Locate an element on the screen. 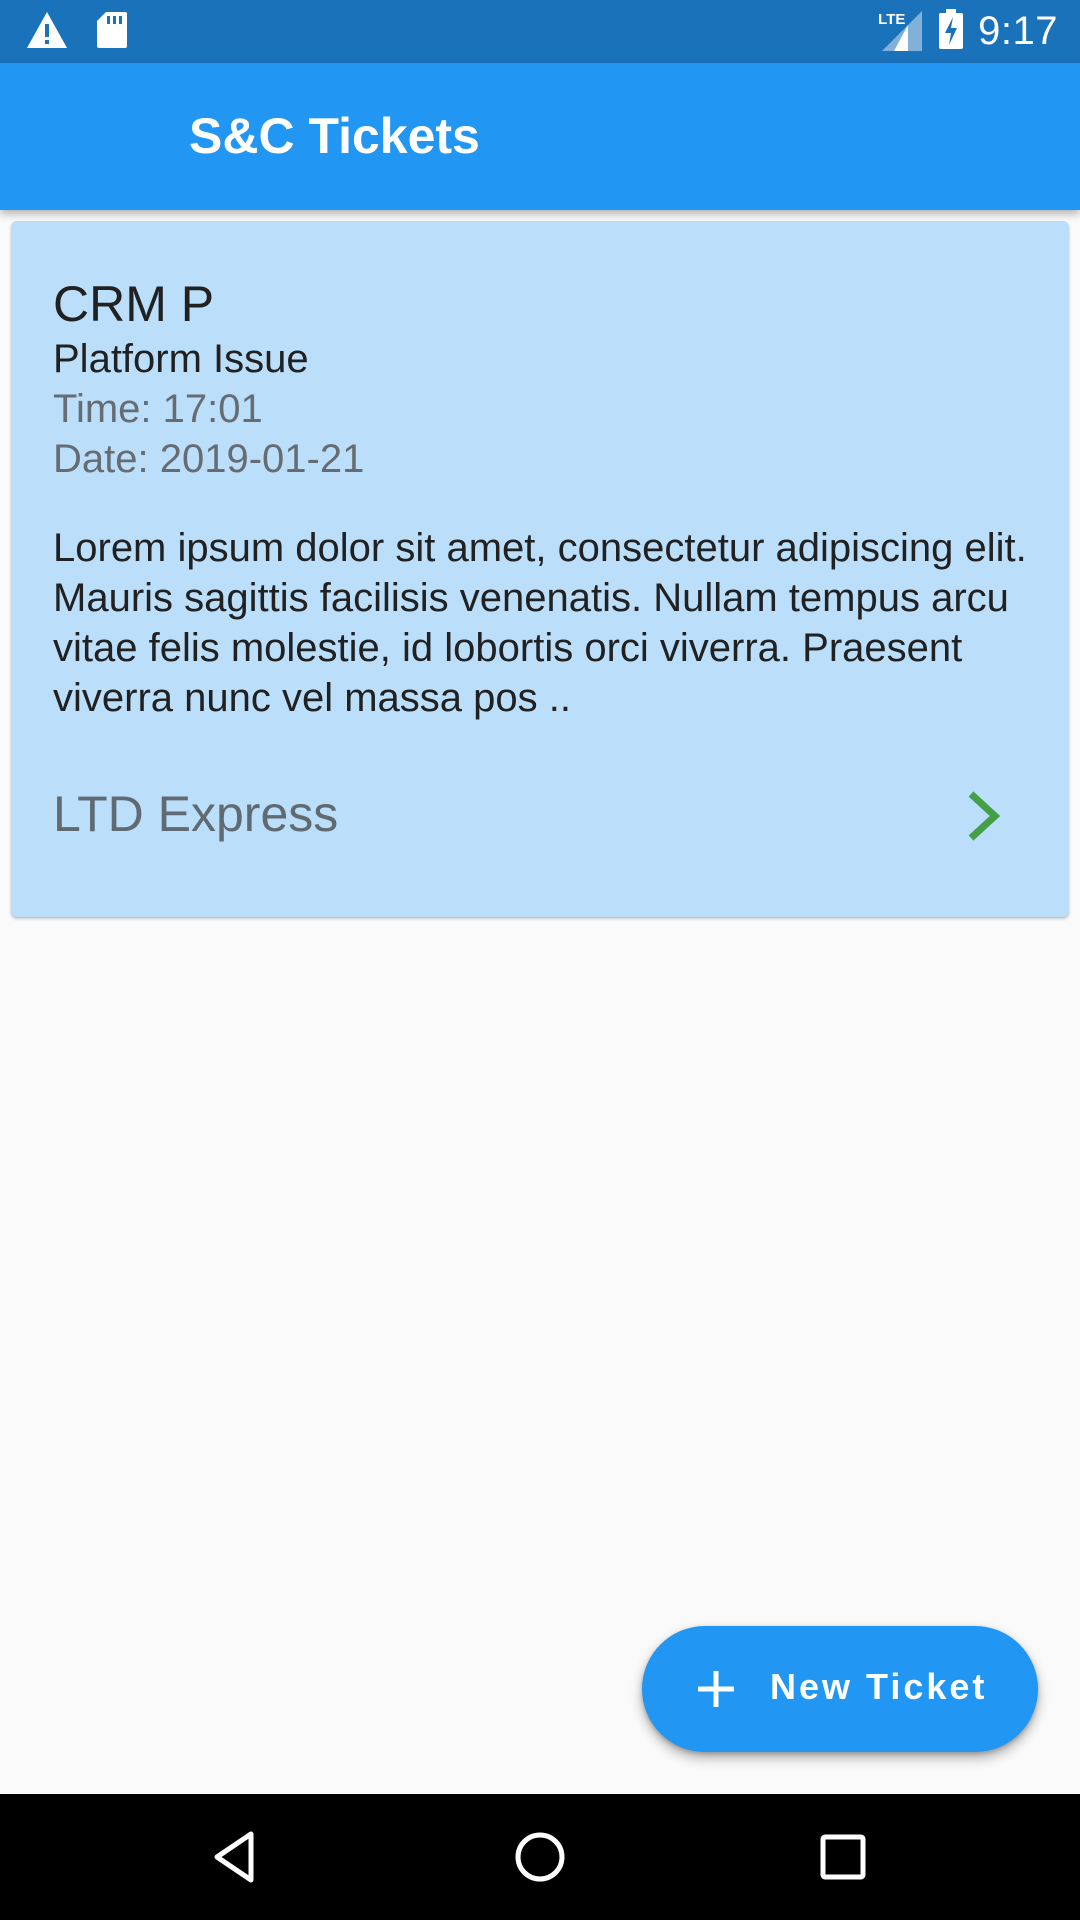  battery-charging-icon is located at coordinates (951, 31).